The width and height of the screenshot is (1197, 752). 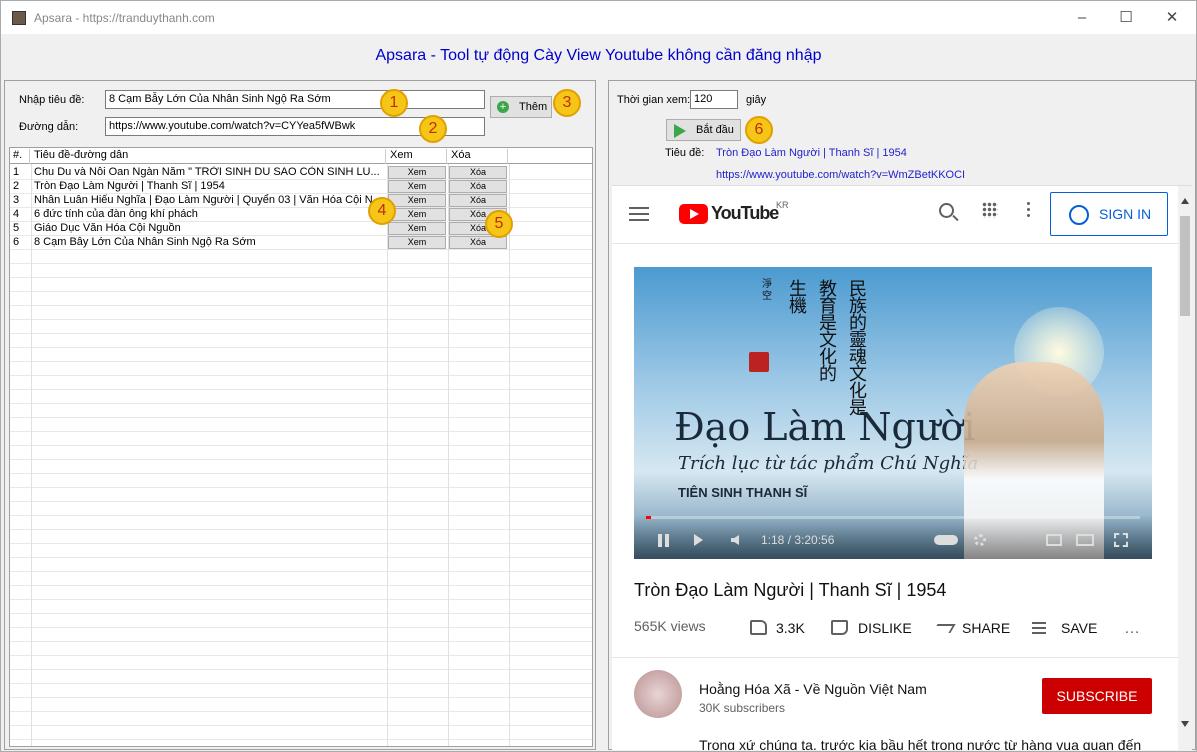 I want to click on start-label: Bắt đầu, so click(x=715, y=130).